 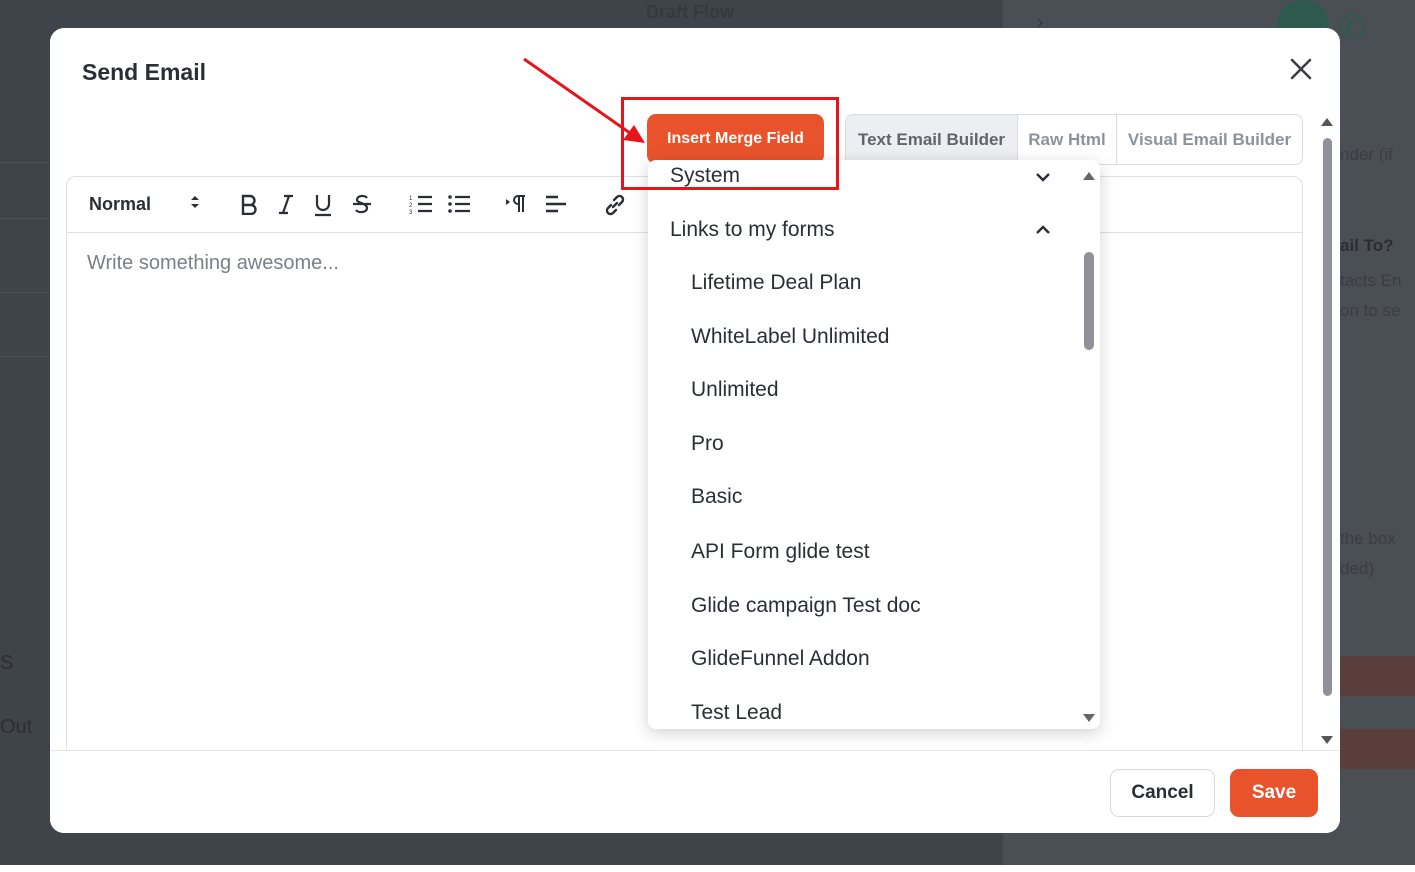 What do you see at coordinates (1162, 793) in the screenshot?
I see `cancel-button: Cancel` at bounding box center [1162, 793].